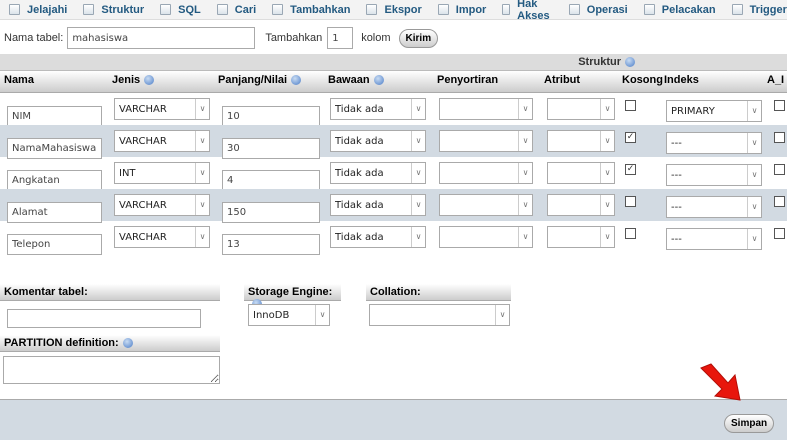 The image size is (787, 440). Describe the element at coordinates (161, 38) in the screenshot. I see `table-name-input` at that location.